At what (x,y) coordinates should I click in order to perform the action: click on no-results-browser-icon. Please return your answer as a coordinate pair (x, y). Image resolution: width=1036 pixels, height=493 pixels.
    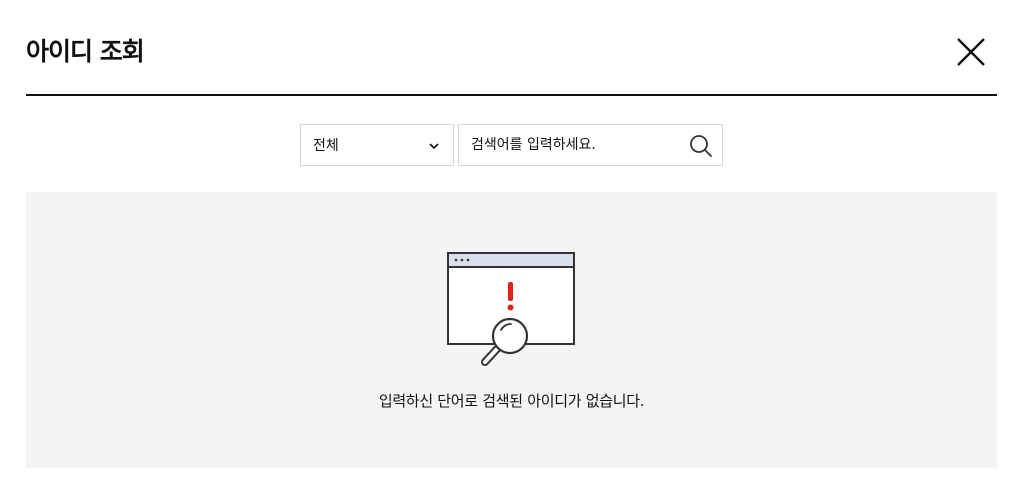
    Looking at the image, I should click on (511, 309).